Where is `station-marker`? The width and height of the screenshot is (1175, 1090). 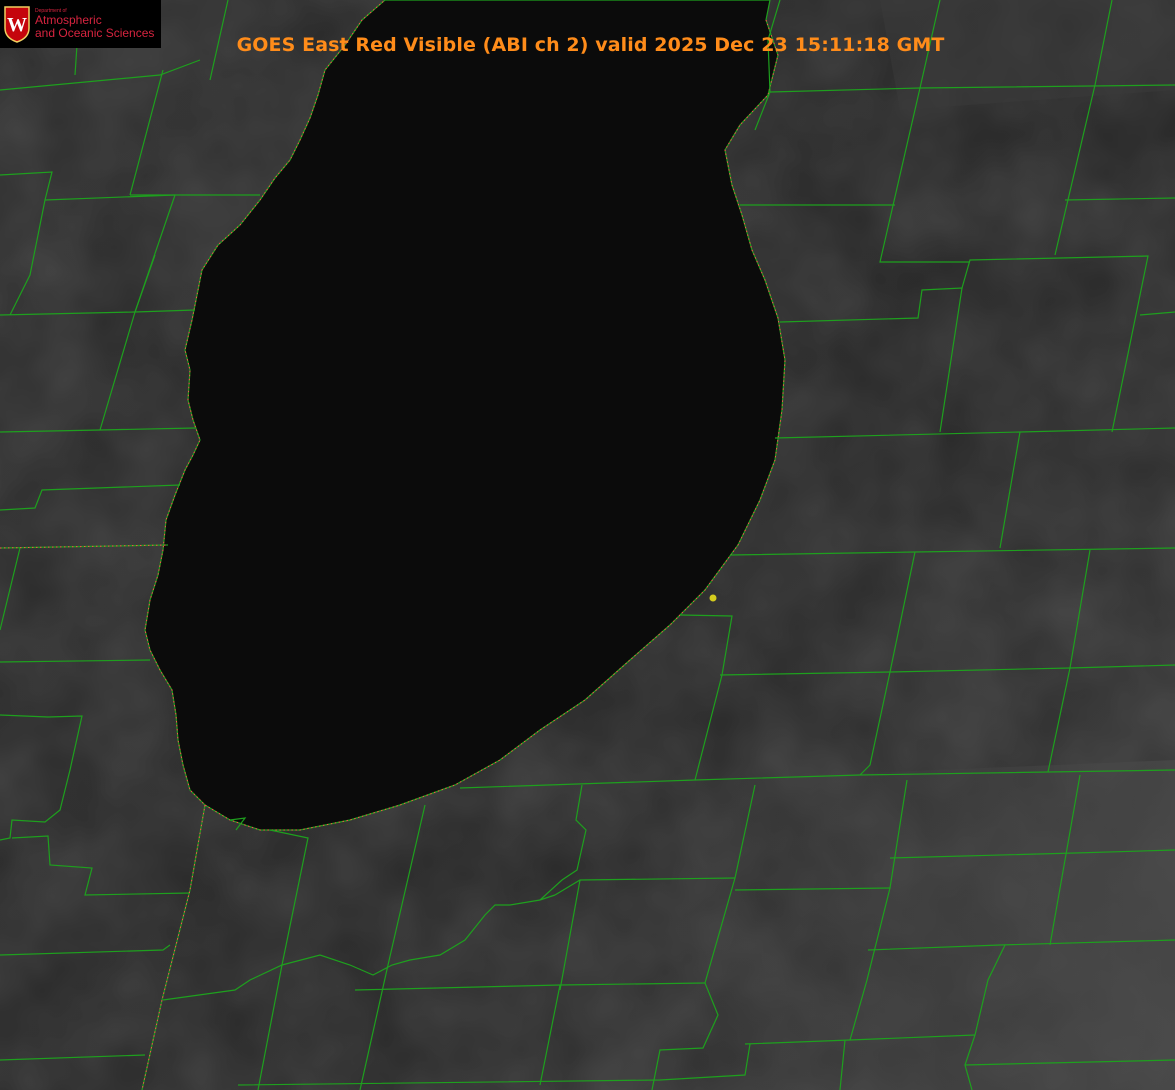
station-marker is located at coordinates (713, 598).